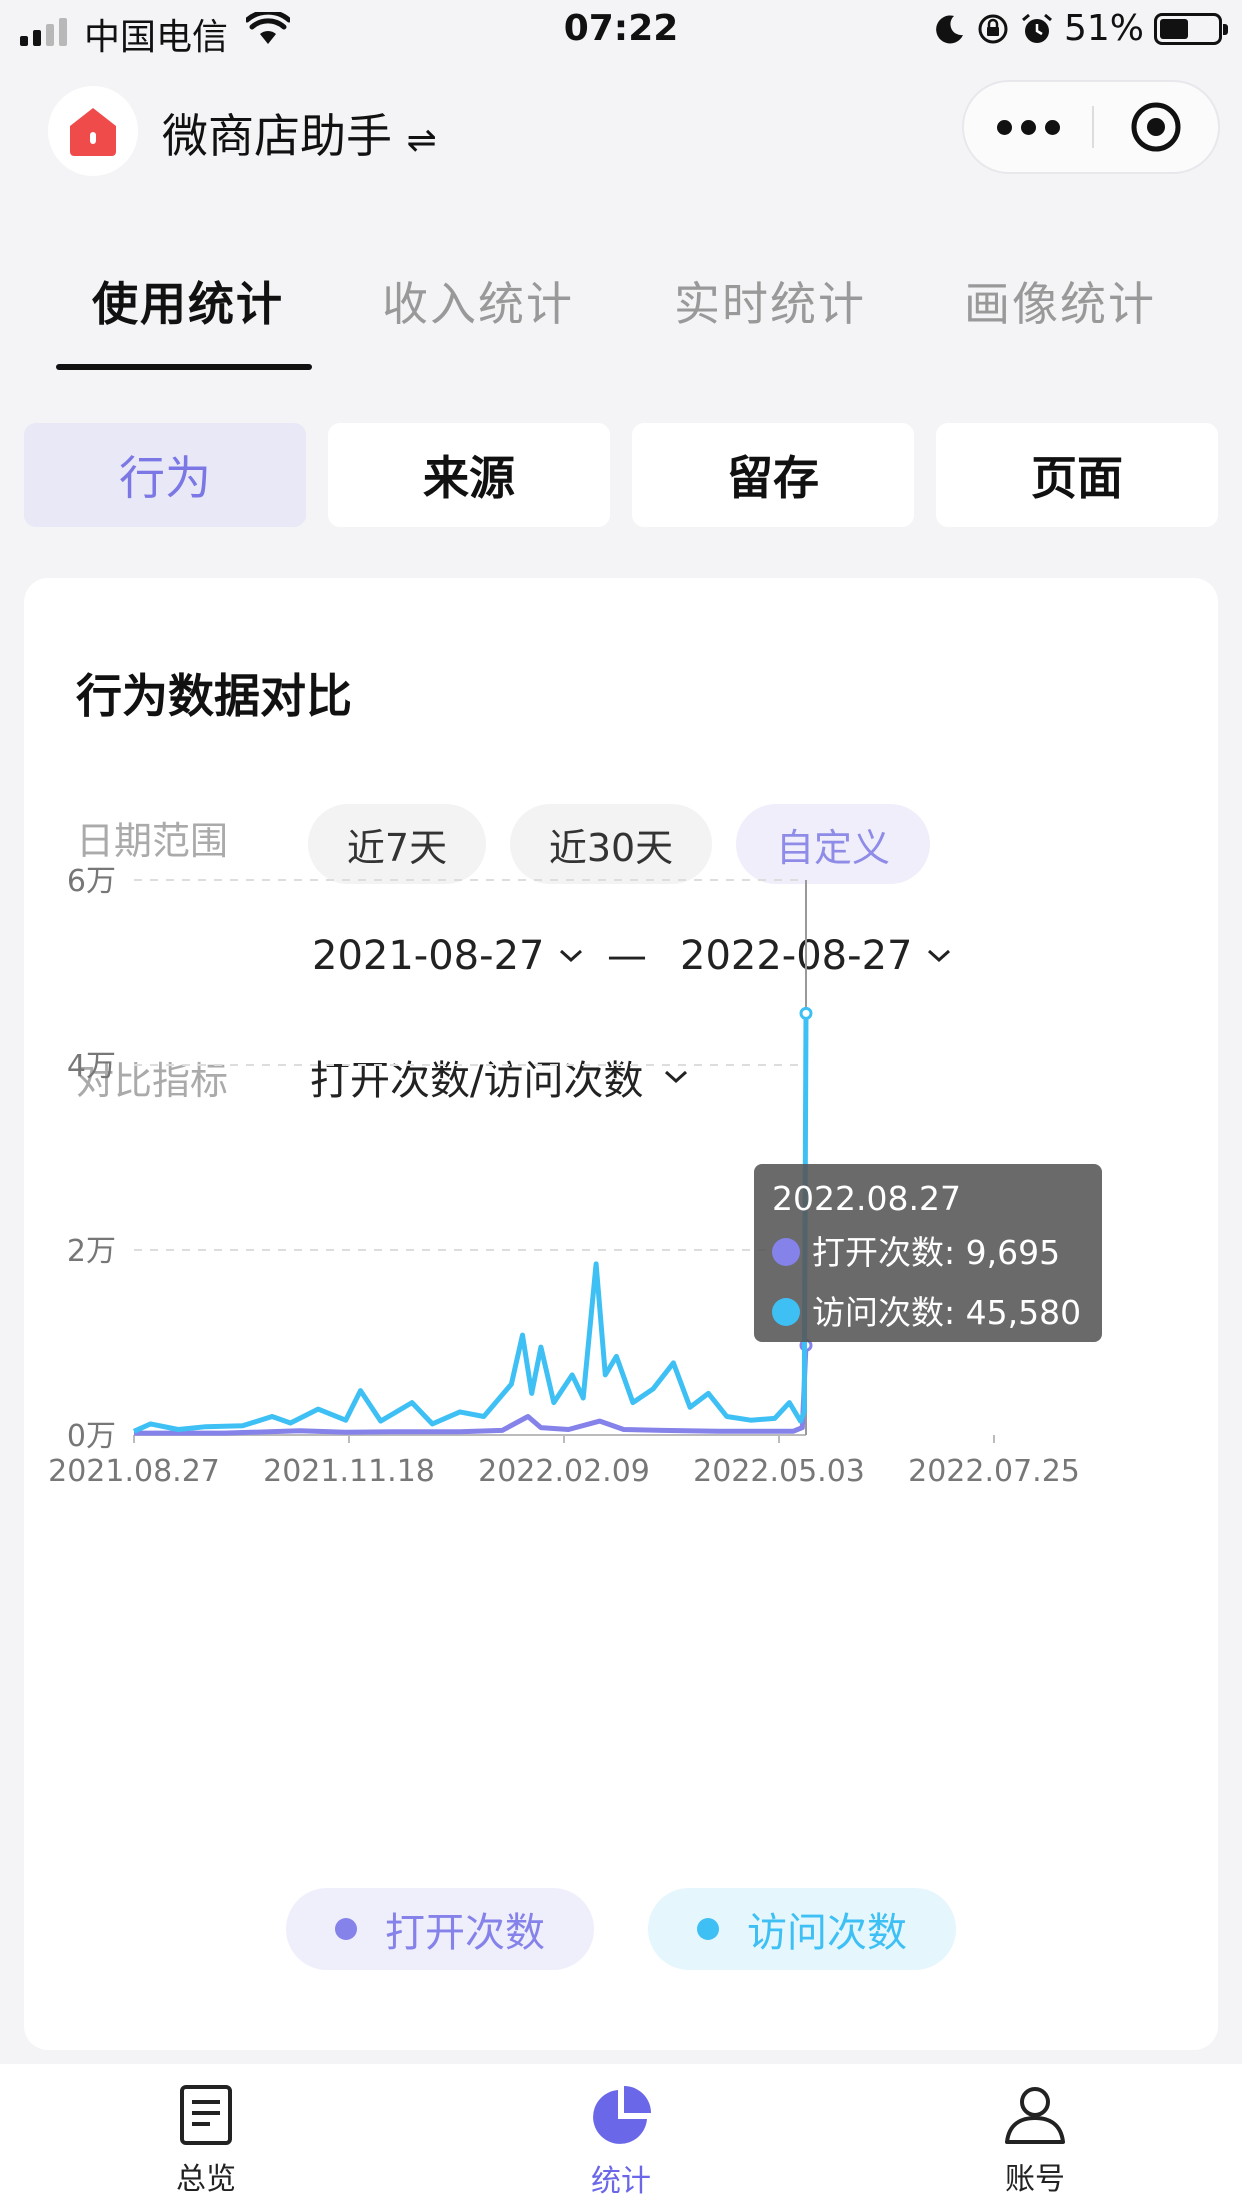  I want to click on y-tick-label: 4万, so click(91, 1066).